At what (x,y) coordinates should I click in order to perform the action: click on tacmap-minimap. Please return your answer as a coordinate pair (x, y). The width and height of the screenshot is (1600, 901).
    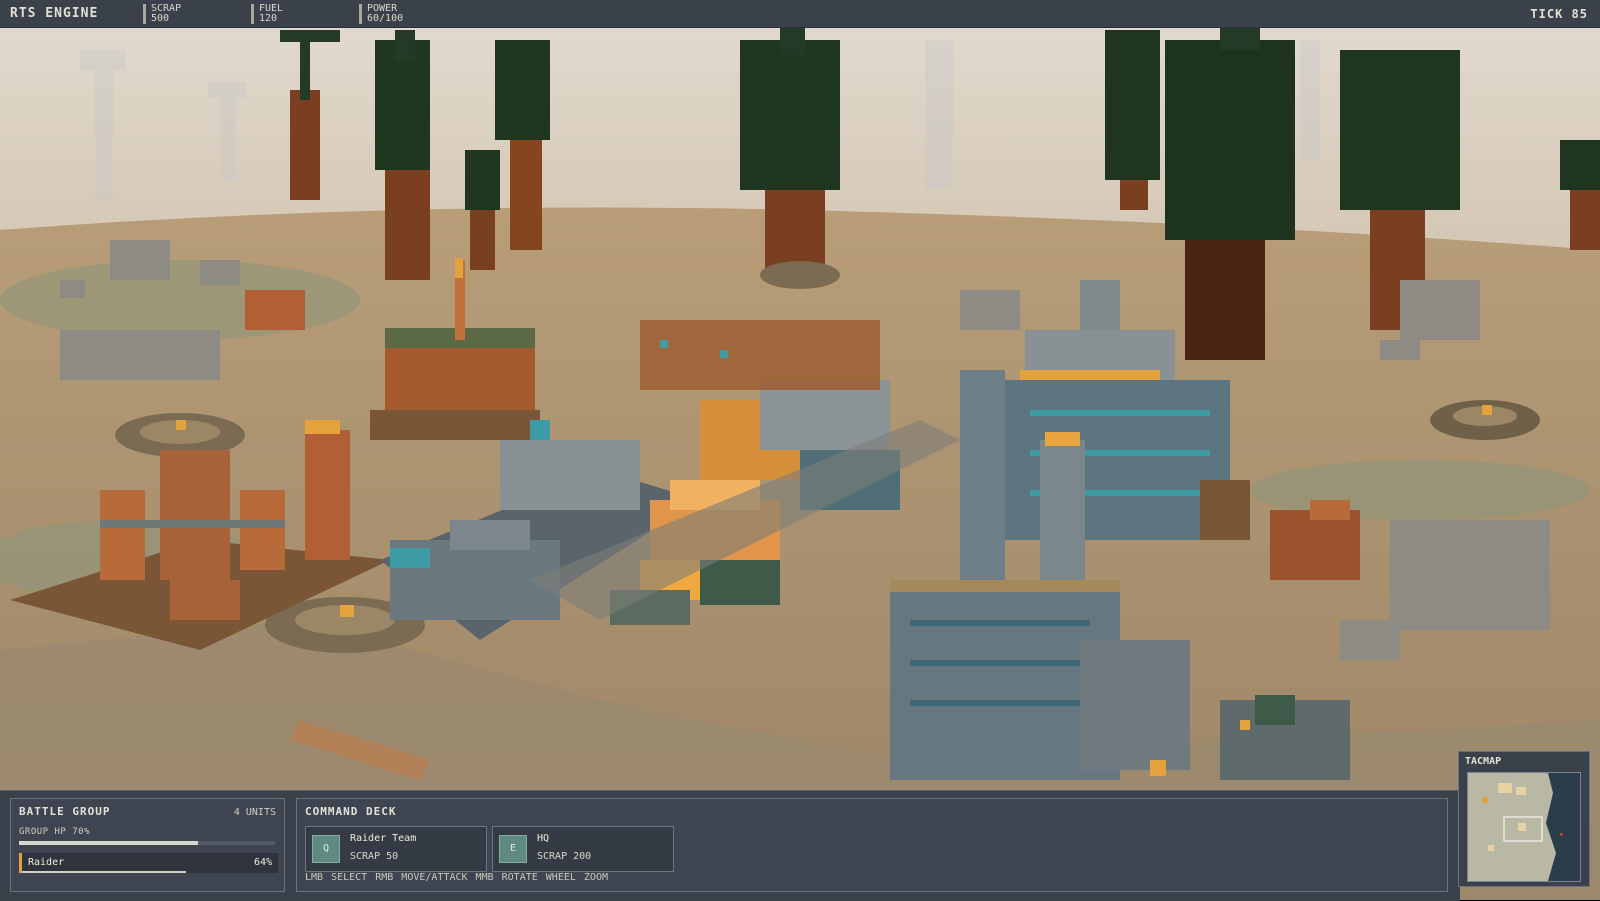
    Looking at the image, I should click on (1524, 827).